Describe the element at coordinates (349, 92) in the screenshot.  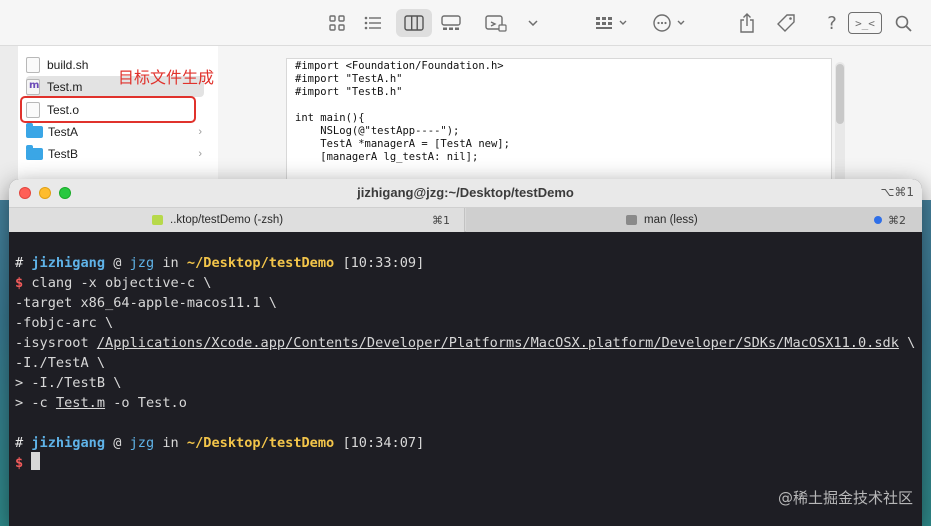
I see `code-line: #import "TestB.h"` at that location.